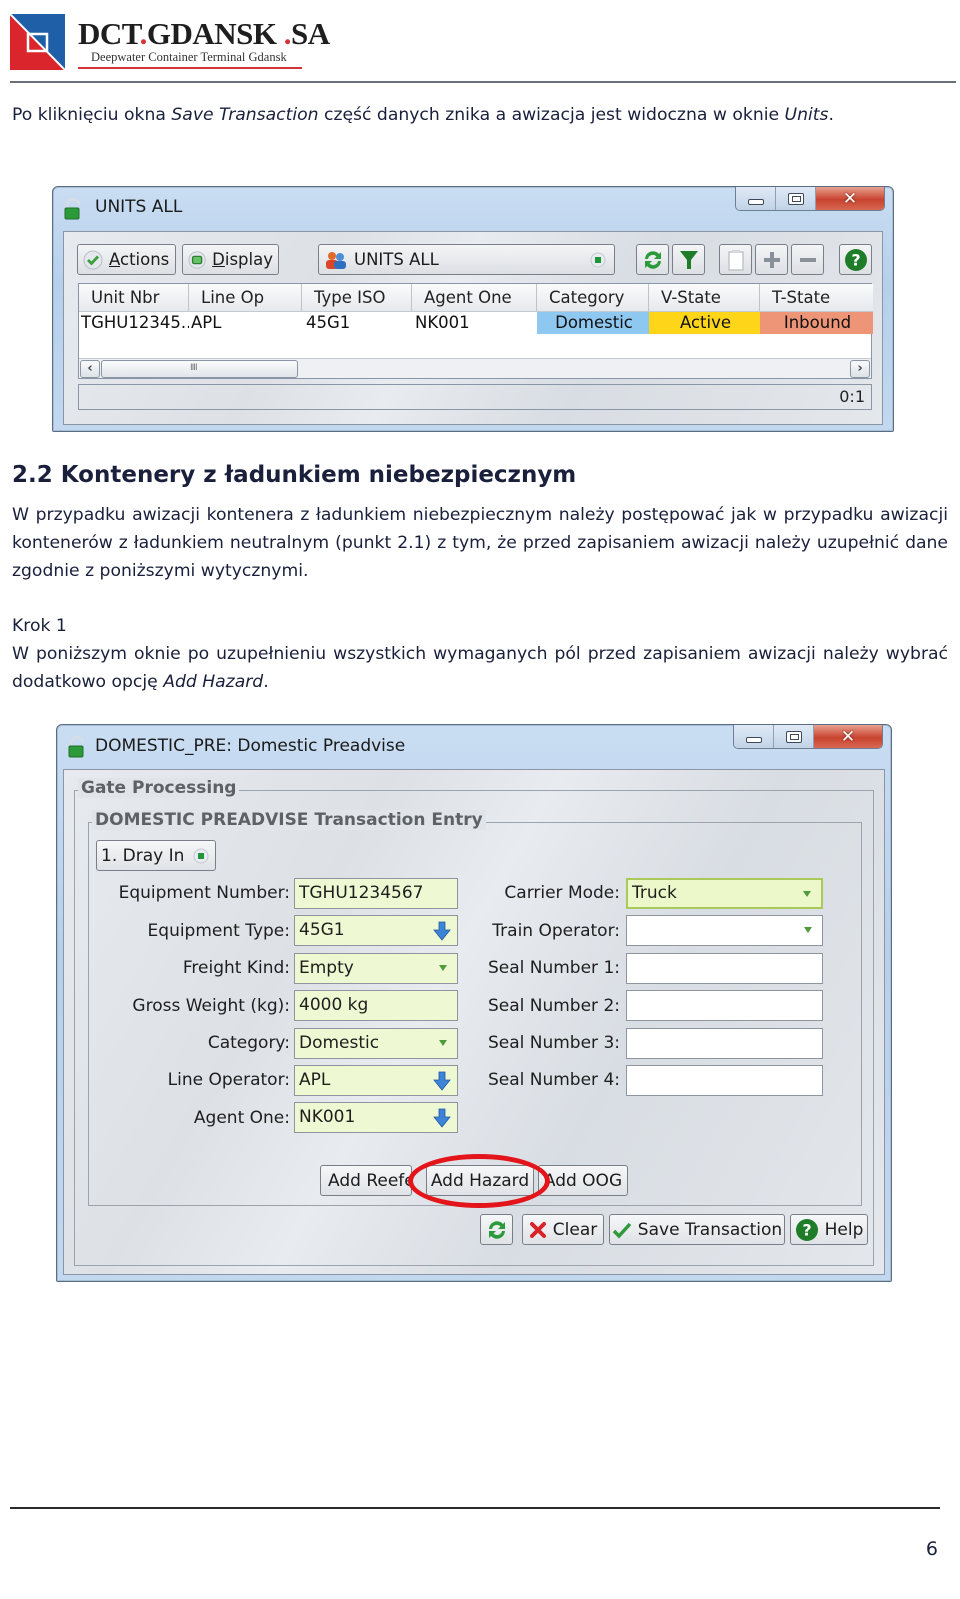  I want to click on document-icon, so click(735, 260).